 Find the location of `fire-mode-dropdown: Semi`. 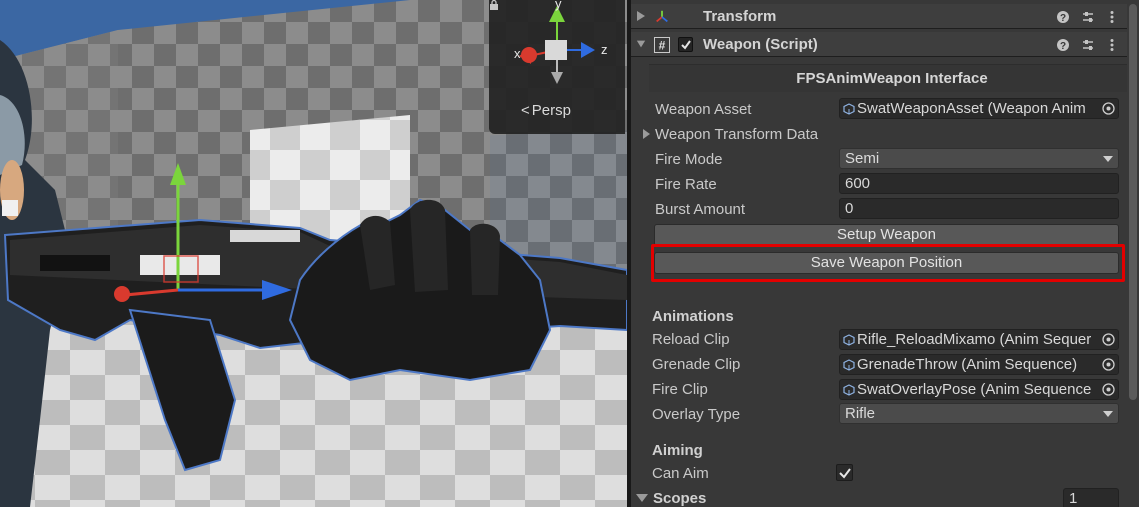

fire-mode-dropdown: Semi is located at coordinates (979, 158).